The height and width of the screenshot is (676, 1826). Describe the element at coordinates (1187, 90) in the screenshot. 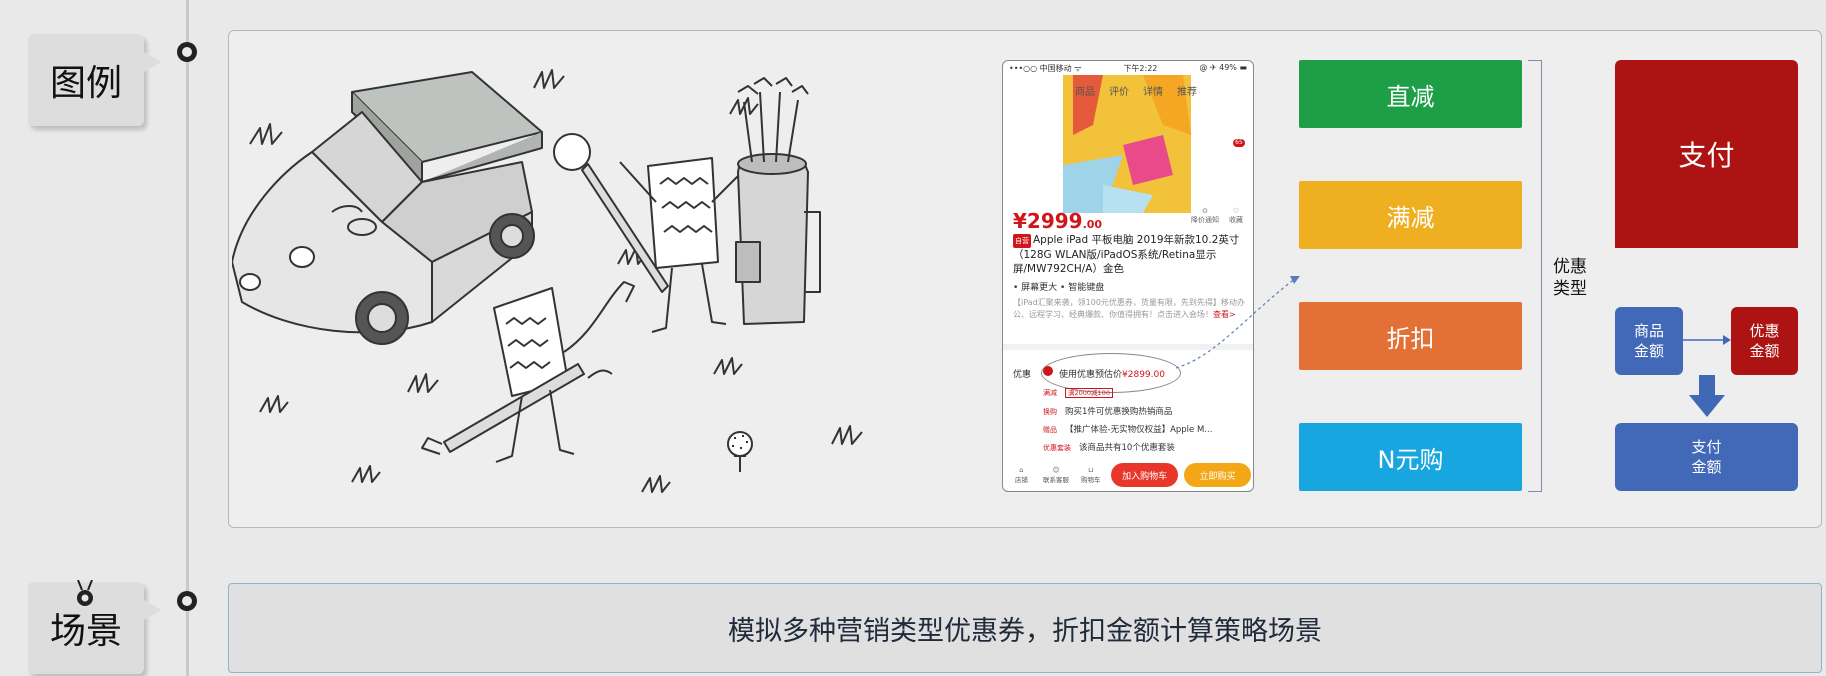

I see `tab-recommend: 推荐` at that location.